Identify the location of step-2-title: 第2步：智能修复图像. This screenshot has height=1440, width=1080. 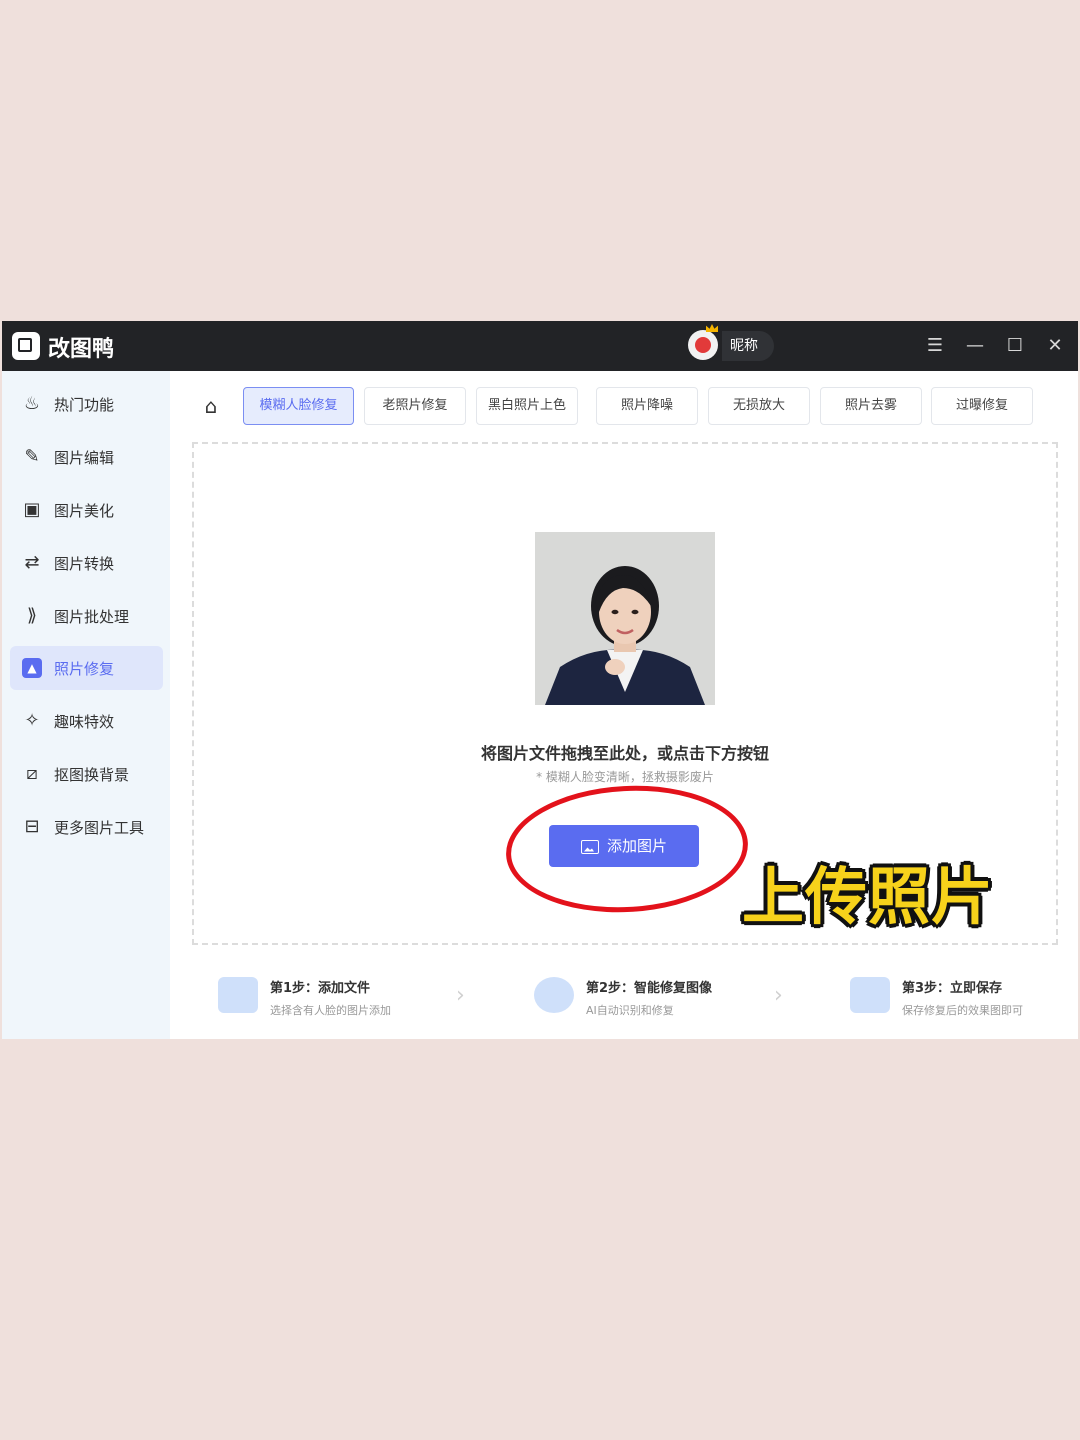
(649, 988).